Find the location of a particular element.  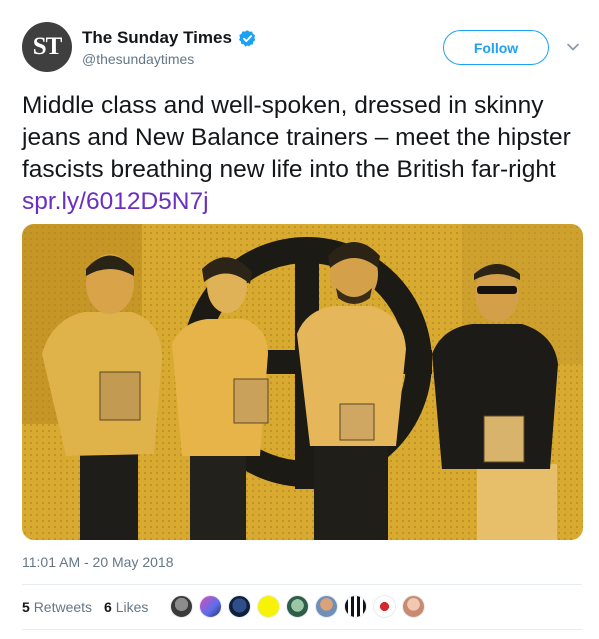

avatar: ST is located at coordinates (47, 47).